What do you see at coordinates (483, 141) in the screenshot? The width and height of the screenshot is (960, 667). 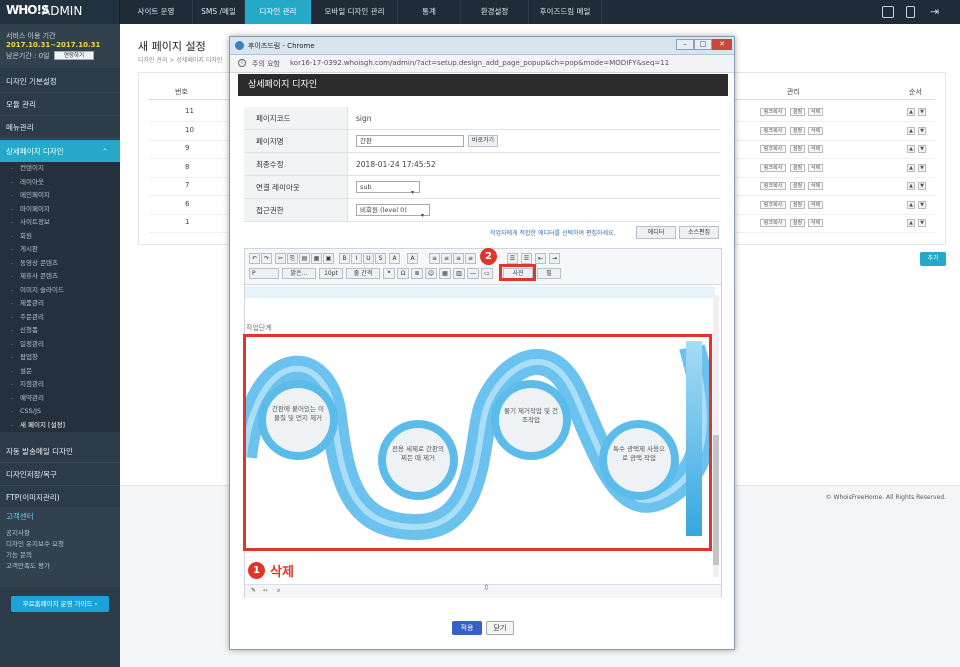 I see `preview-button: 바로가기` at bounding box center [483, 141].